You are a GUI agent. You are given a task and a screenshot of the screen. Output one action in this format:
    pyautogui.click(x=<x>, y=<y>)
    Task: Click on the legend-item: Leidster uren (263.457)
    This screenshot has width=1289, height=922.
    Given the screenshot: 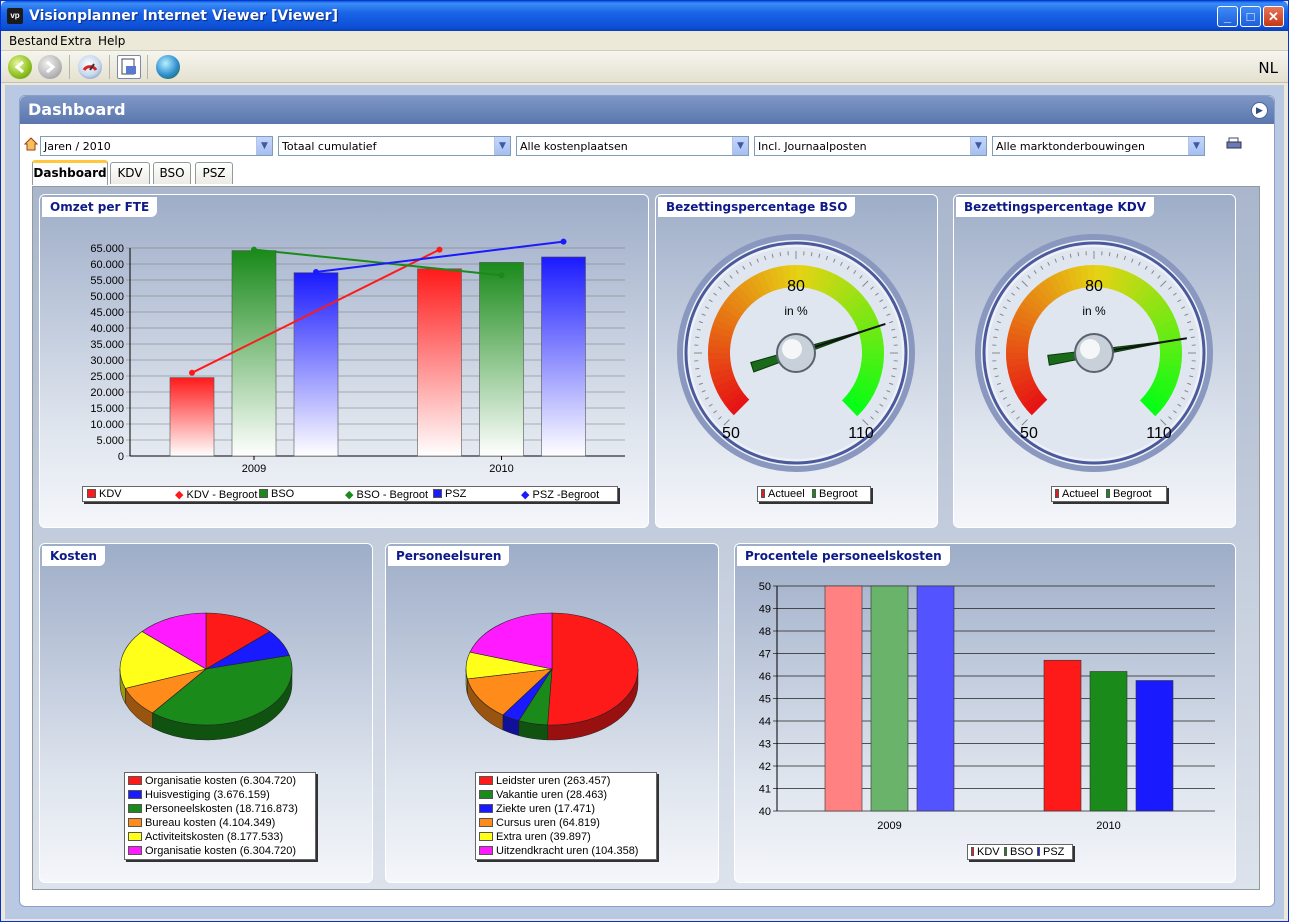 What is the action you would take?
    pyautogui.click(x=544, y=781)
    